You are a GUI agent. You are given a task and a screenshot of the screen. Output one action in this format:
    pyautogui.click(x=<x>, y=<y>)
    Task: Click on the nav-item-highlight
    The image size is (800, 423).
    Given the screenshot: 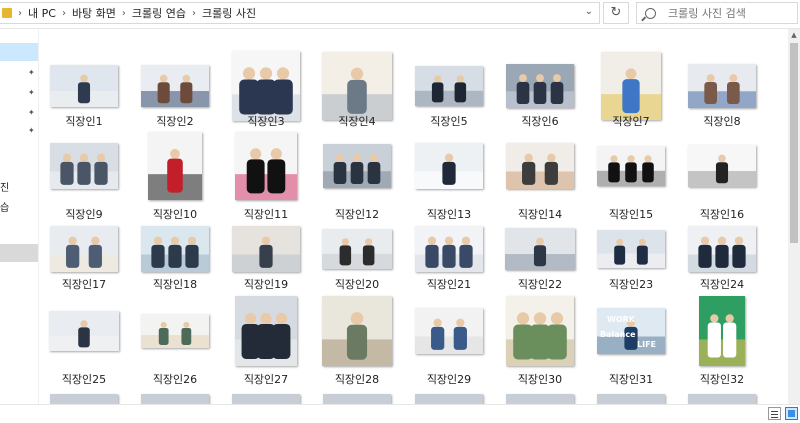 What is the action you would take?
    pyautogui.click(x=19, y=253)
    